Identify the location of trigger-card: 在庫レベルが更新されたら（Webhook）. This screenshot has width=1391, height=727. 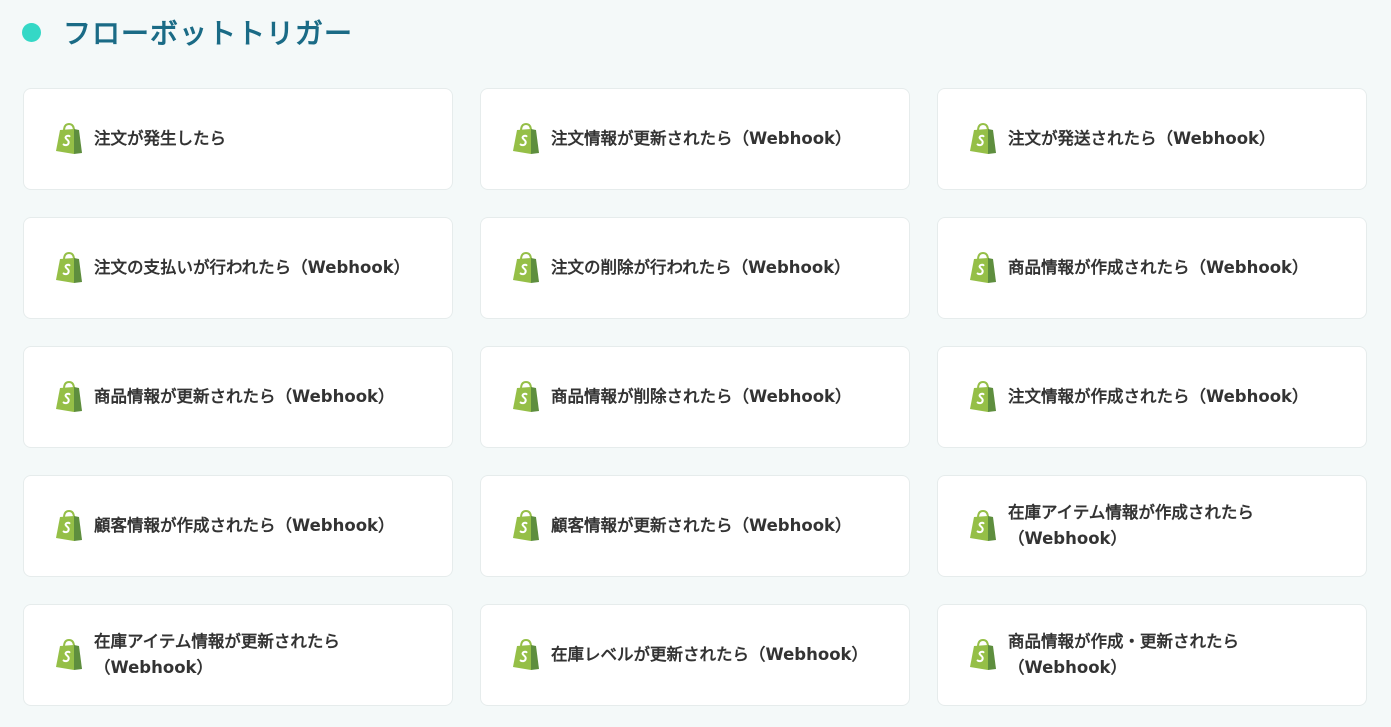
(695, 655).